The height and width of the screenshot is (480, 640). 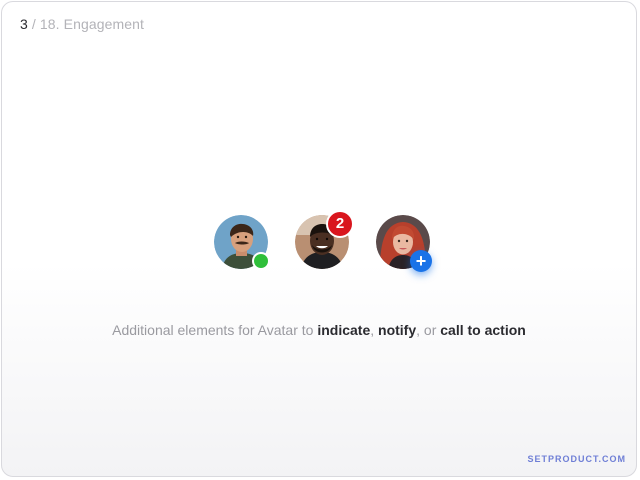 I want to click on add-action-button: +, so click(x=421, y=261).